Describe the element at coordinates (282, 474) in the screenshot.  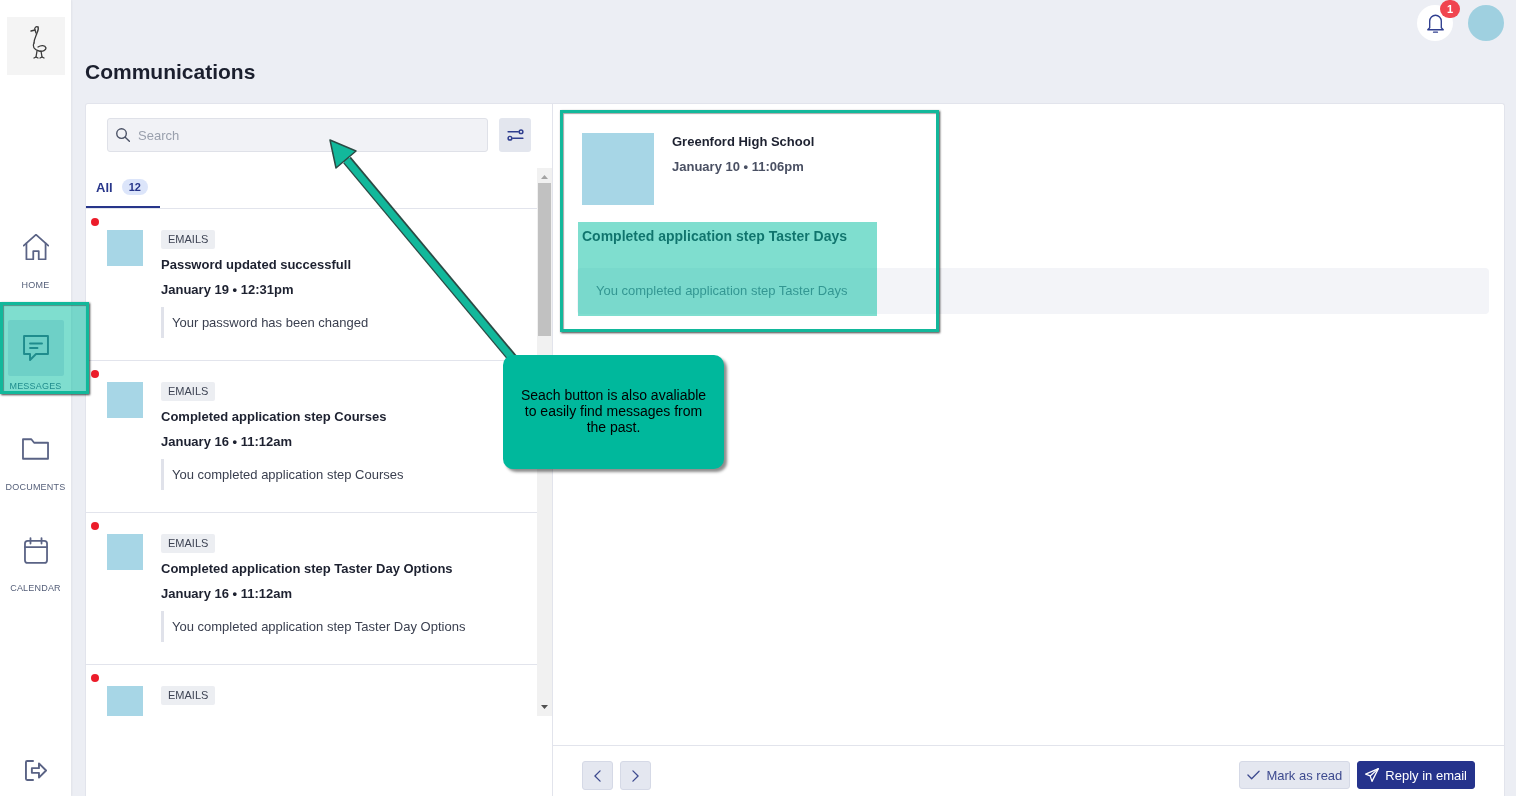
I see `message-preview: You completed application step Courses` at that location.